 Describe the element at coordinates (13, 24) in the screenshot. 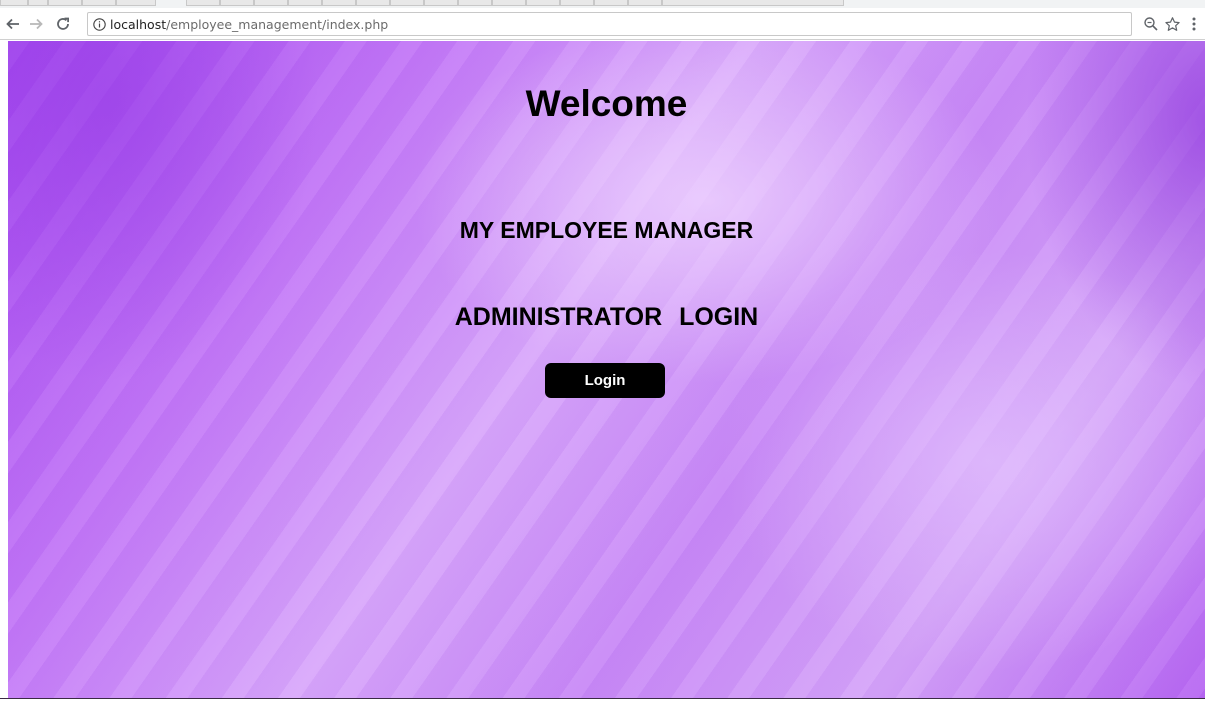

I see `back-arrow-icon` at that location.